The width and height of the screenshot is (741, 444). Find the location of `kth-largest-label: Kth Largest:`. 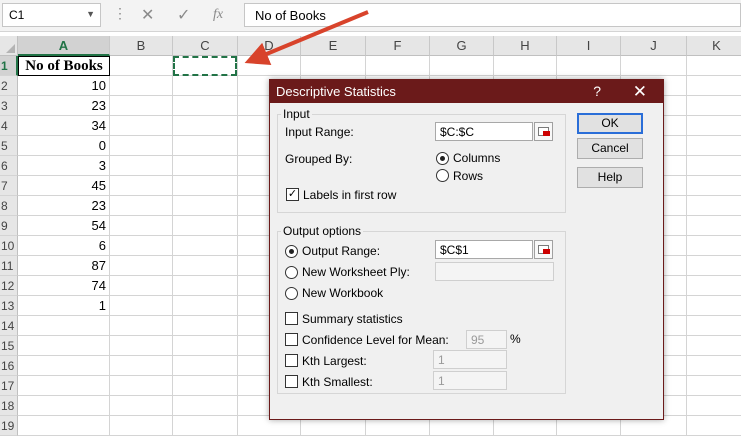

kth-largest-label: Kth Largest: is located at coordinates (334, 361).